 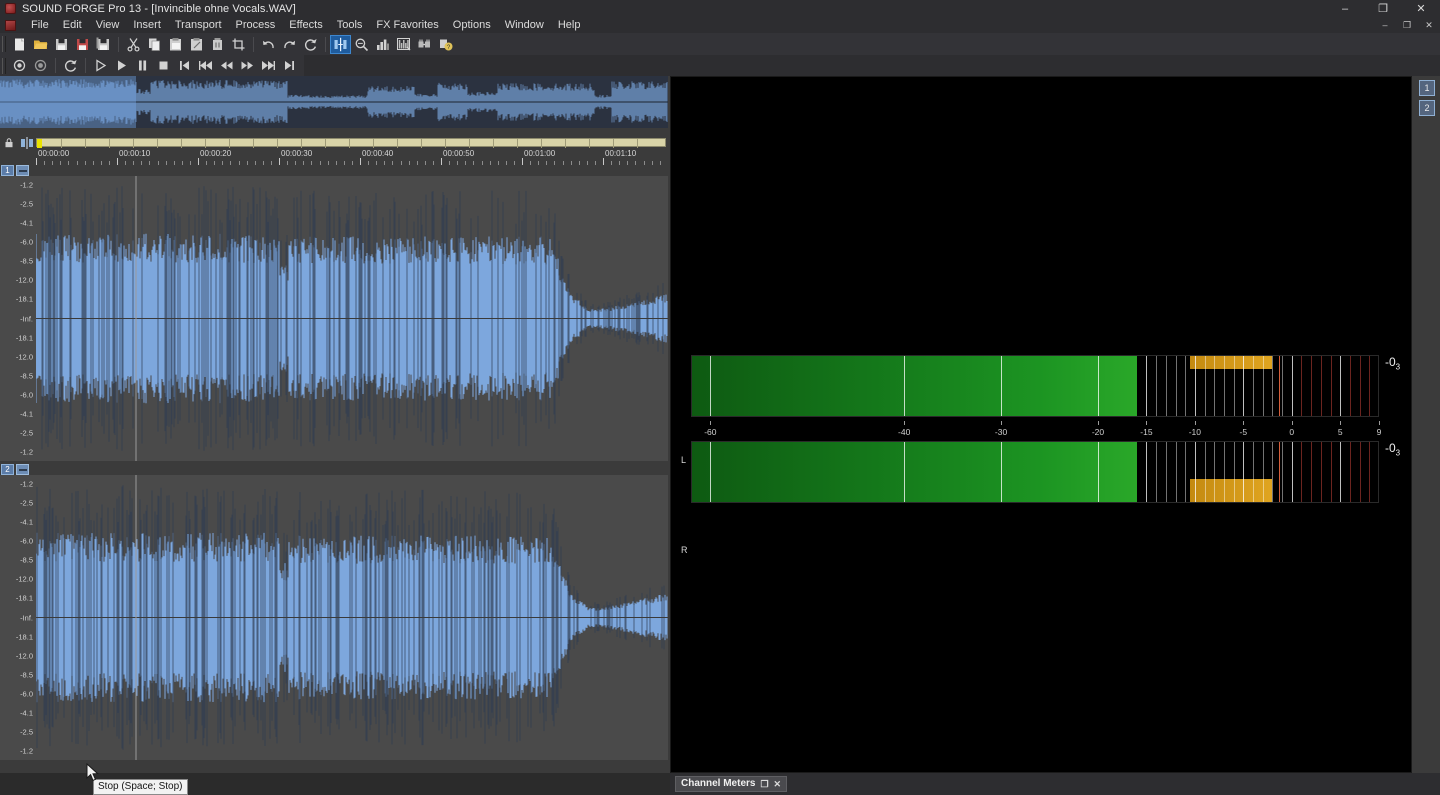 What do you see at coordinates (872, 65) in the screenshot?
I see `toolbar-empty-area` at bounding box center [872, 65].